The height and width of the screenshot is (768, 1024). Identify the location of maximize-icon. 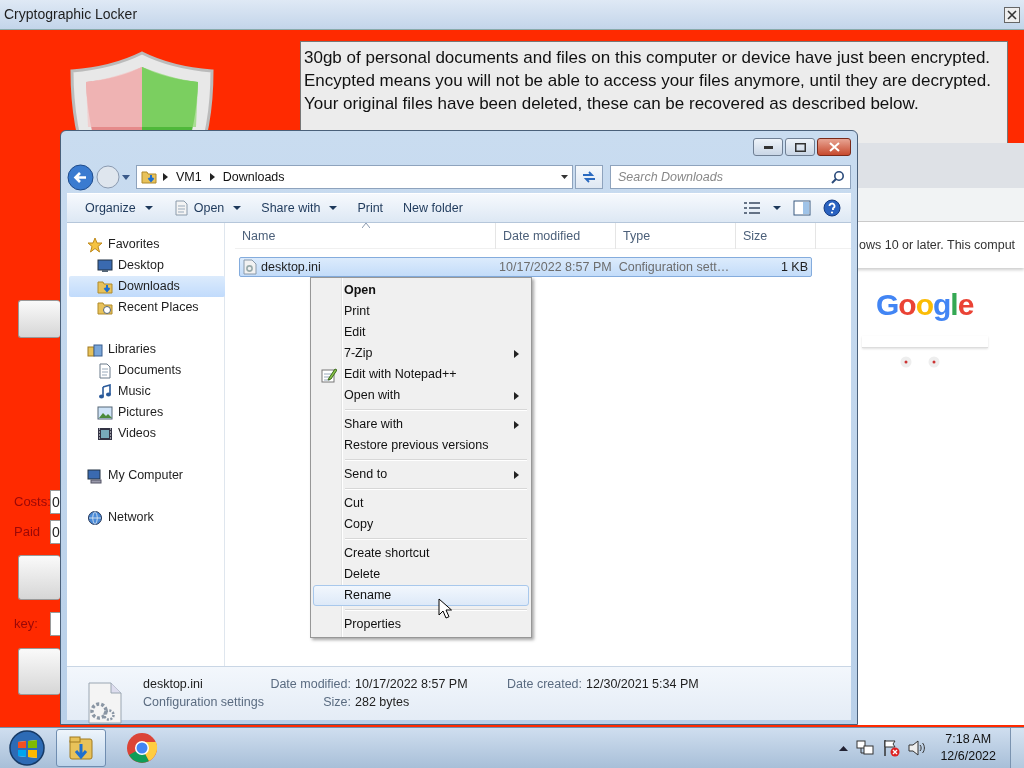
(800, 147).